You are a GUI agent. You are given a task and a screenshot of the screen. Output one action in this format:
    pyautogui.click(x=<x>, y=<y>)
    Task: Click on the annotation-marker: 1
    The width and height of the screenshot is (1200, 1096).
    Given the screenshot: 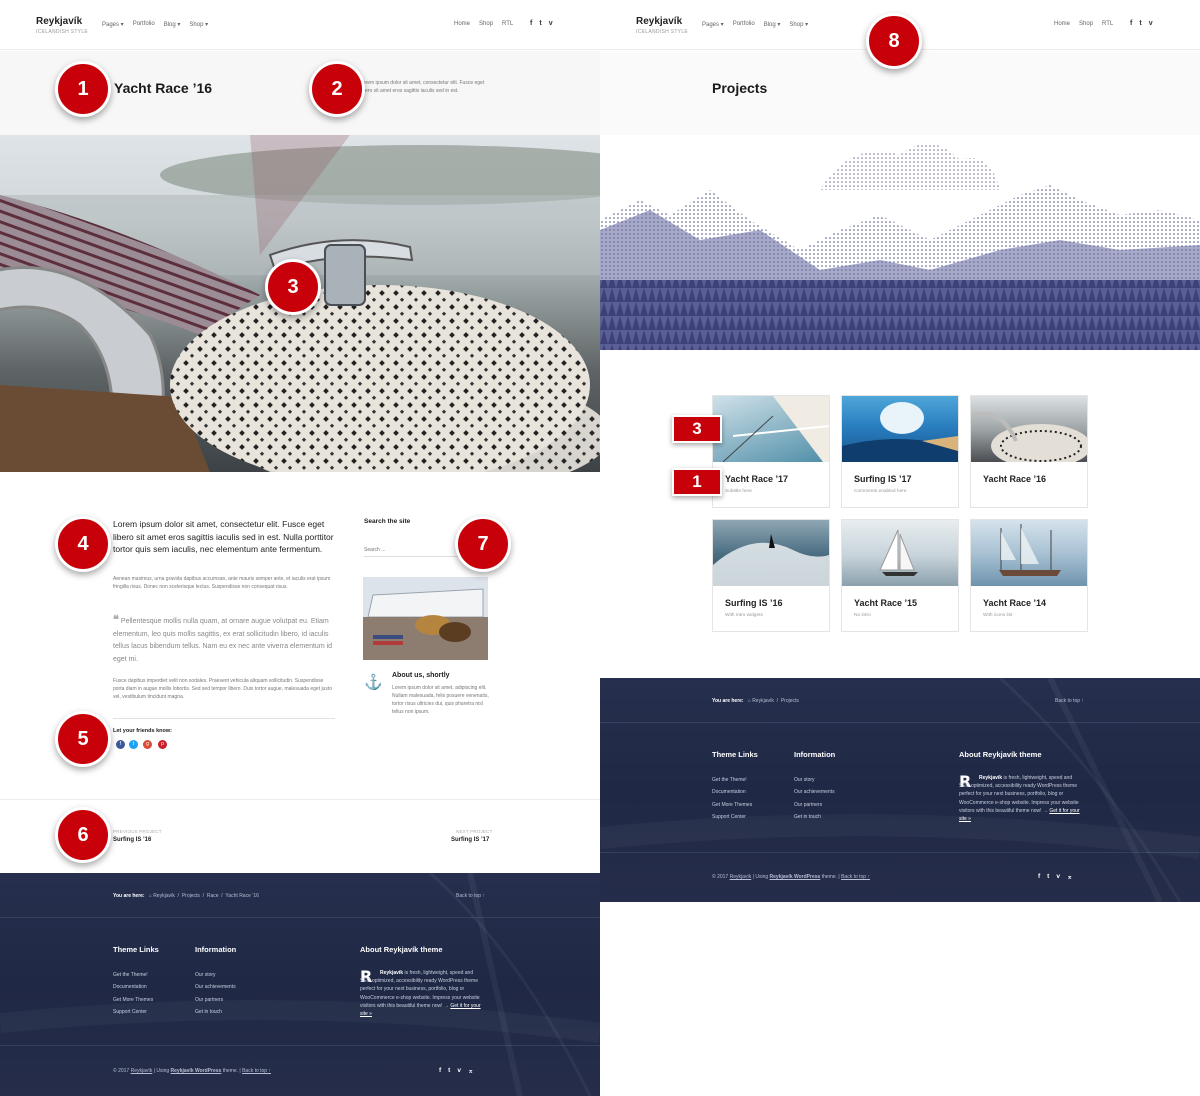 What is the action you would take?
    pyautogui.click(x=697, y=482)
    